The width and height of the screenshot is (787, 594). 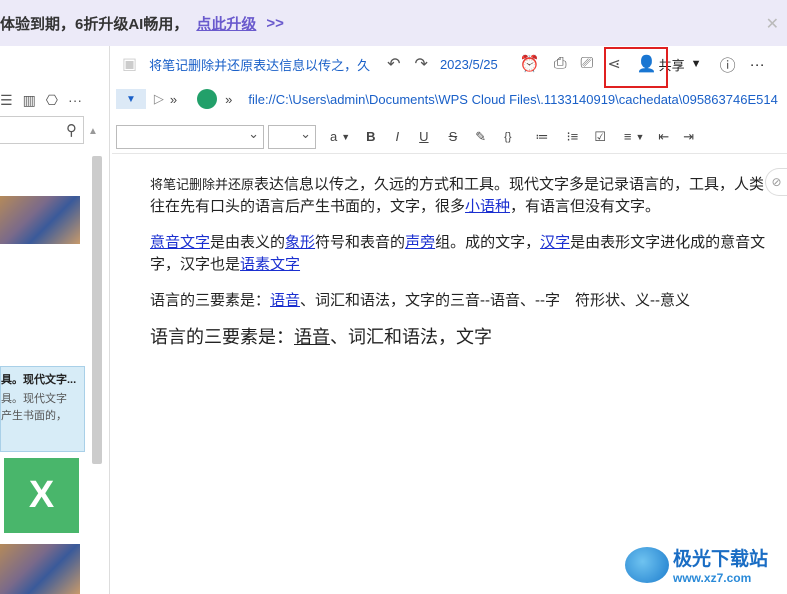 I want to click on lock-status-icon, so click(x=207, y=99).